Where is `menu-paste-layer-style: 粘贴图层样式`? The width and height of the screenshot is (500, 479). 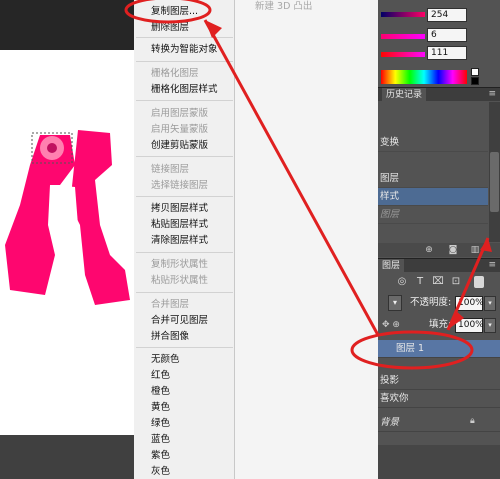 menu-paste-layer-style: 粘贴图层样式 is located at coordinates (179, 224).